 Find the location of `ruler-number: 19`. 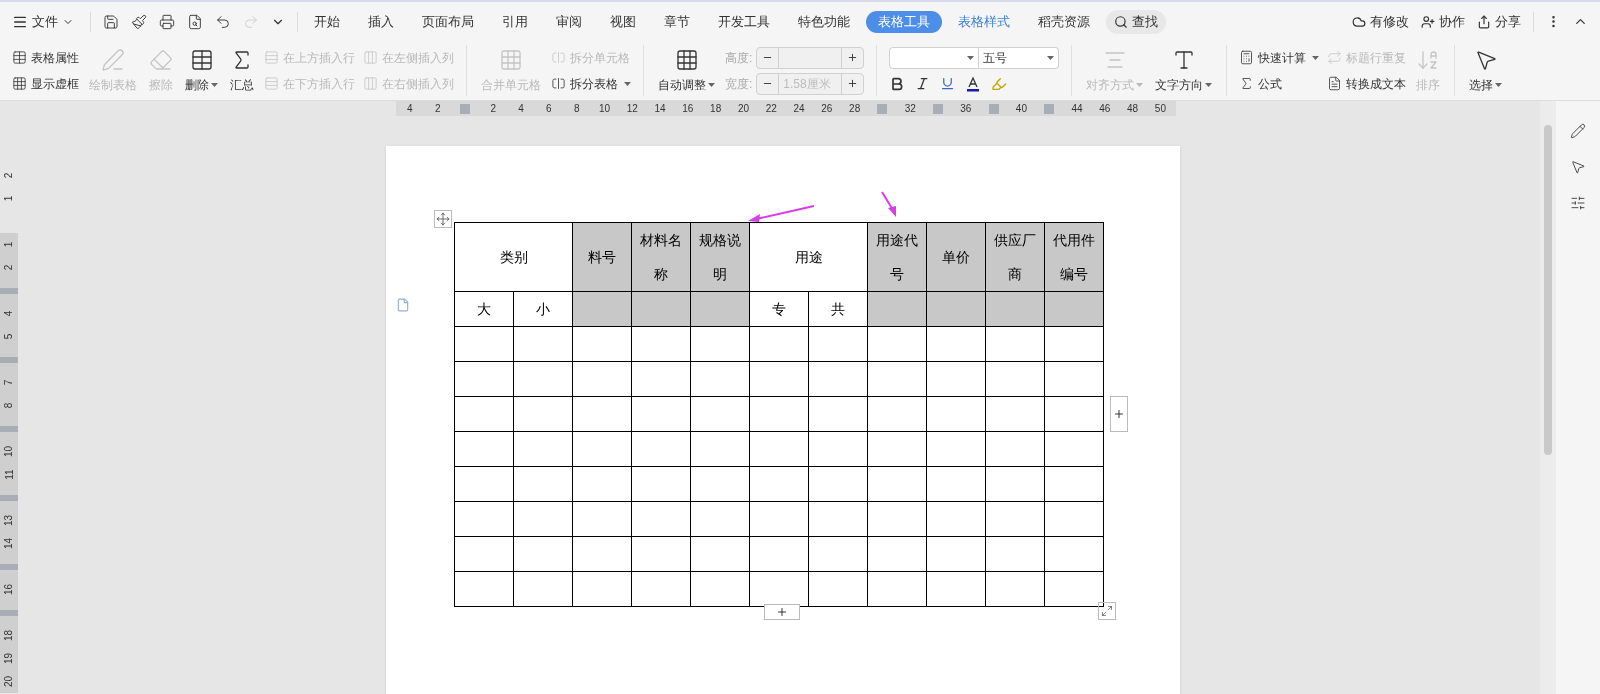

ruler-number: 19 is located at coordinates (9, 658).